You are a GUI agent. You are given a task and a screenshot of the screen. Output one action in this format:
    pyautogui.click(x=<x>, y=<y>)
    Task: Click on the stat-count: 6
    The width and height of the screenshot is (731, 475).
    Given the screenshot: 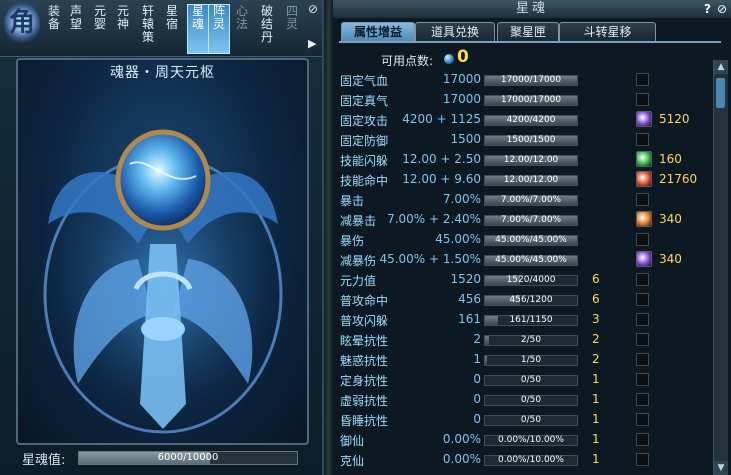 What is the action you would take?
    pyautogui.click(x=596, y=279)
    